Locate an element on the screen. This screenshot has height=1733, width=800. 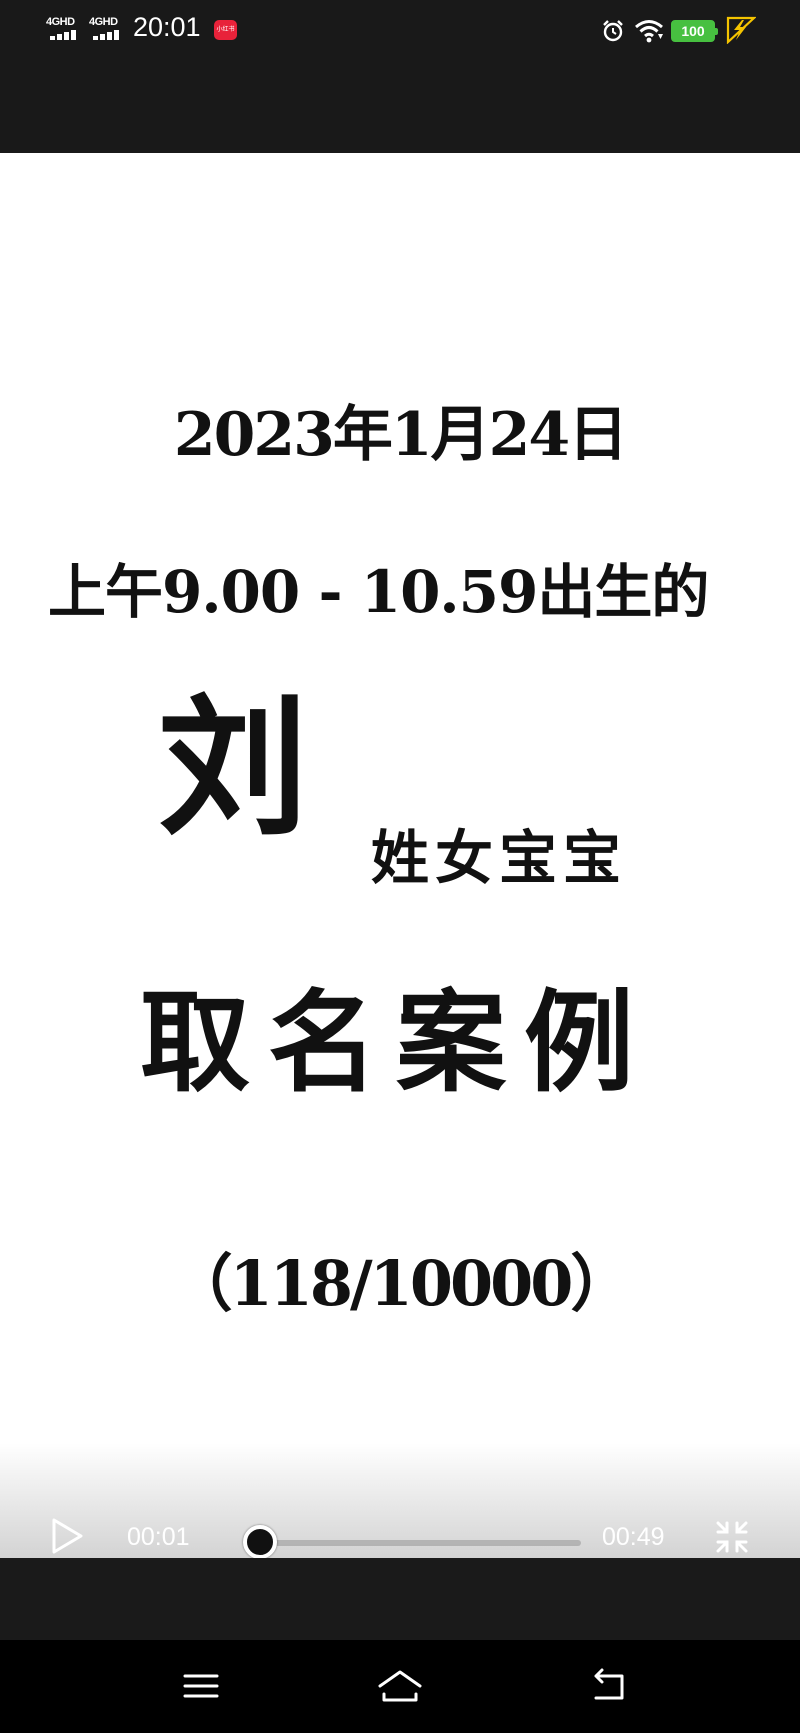
battery-icon: 100 is located at coordinates (694, 31).